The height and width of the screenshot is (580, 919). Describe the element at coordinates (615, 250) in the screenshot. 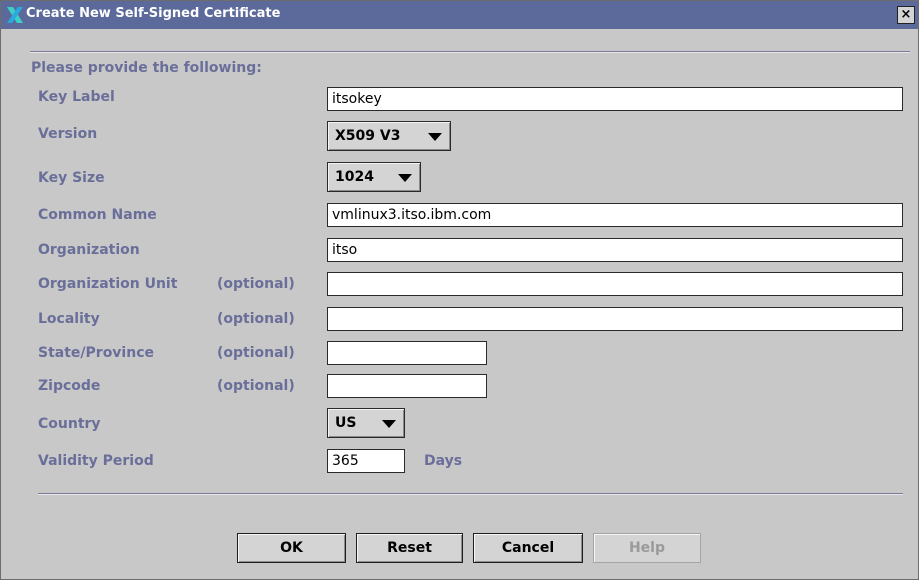

I see `organization-field: itso` at that location.